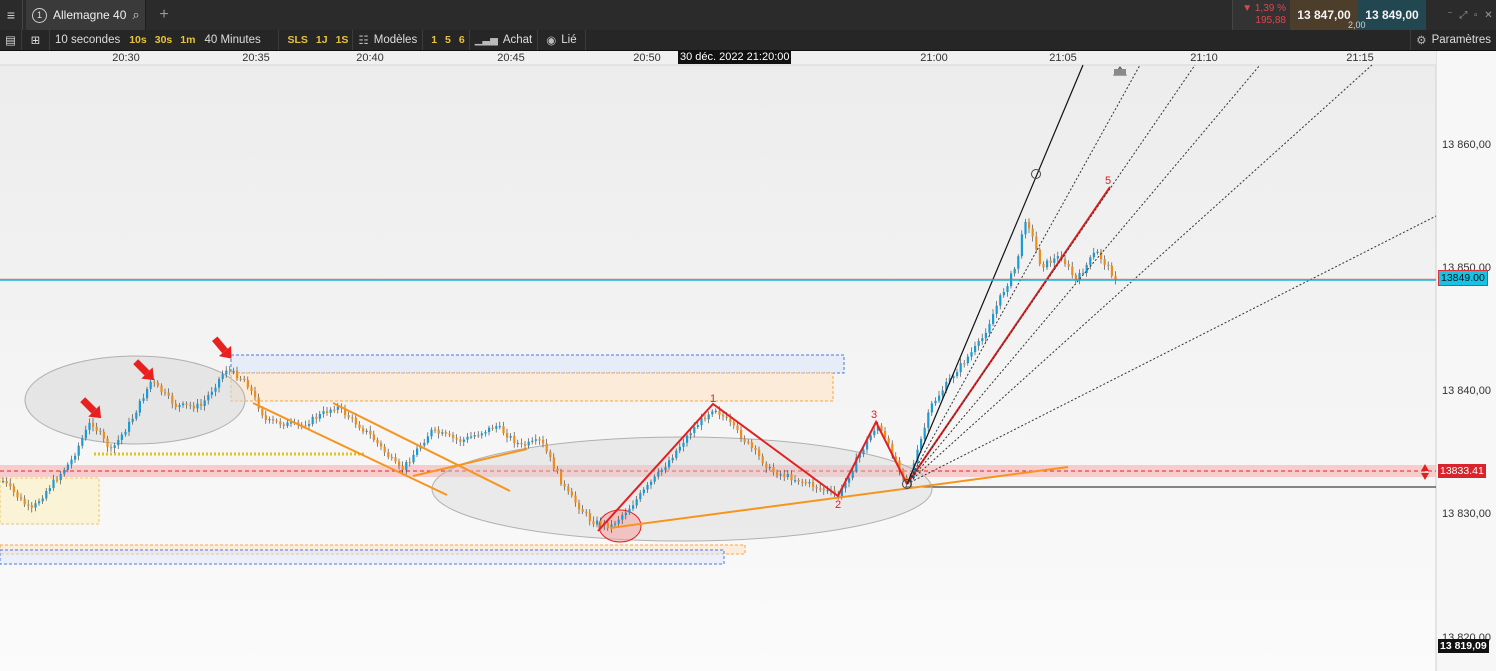  I want to click on list-view-icon: ▤, so click(11, 40).